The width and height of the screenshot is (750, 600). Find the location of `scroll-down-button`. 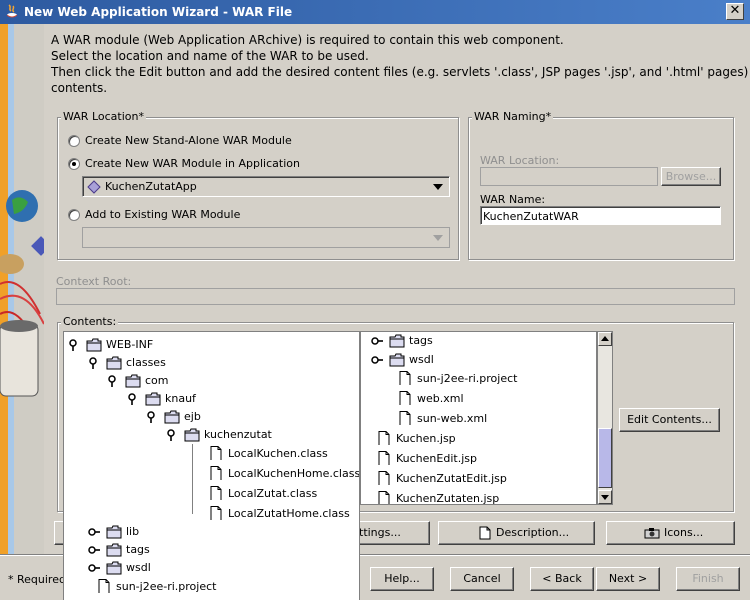

scroll-down-button is located at coordinates (605, 497).